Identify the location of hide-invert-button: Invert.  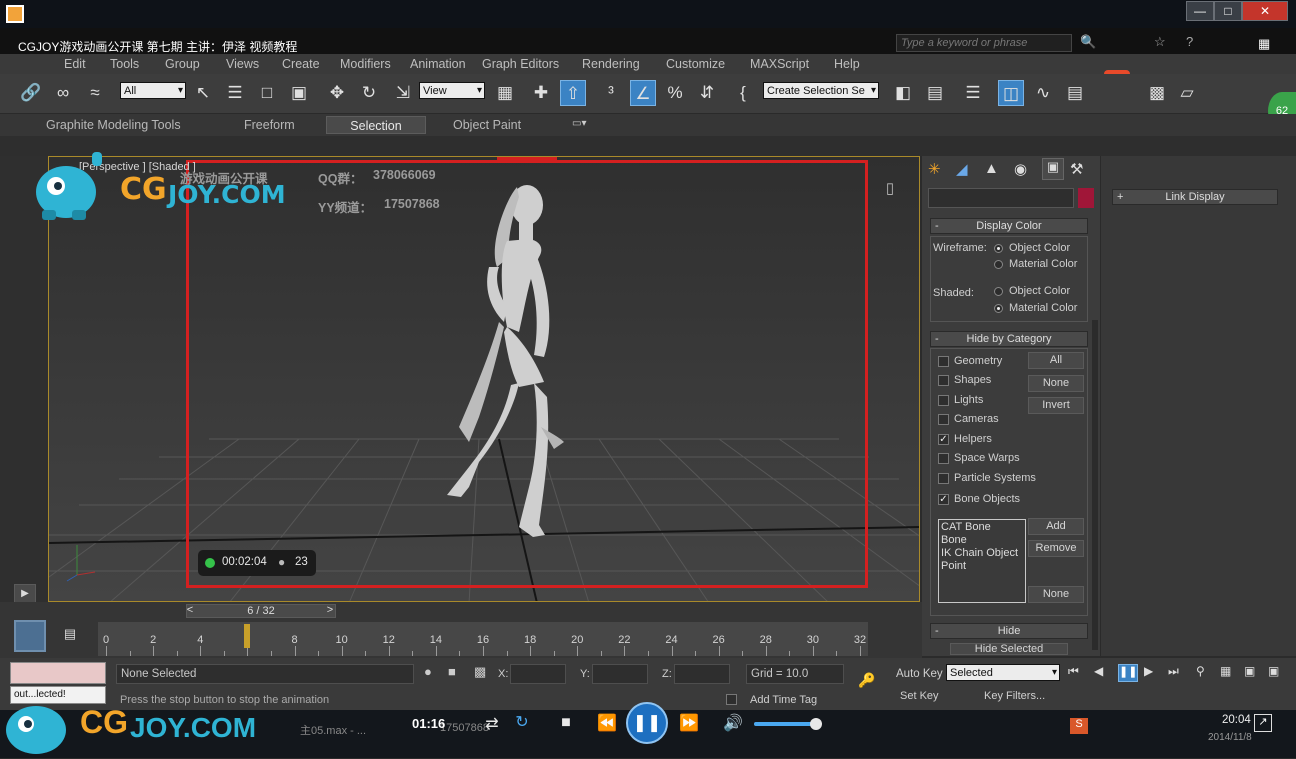
(1056, 405).